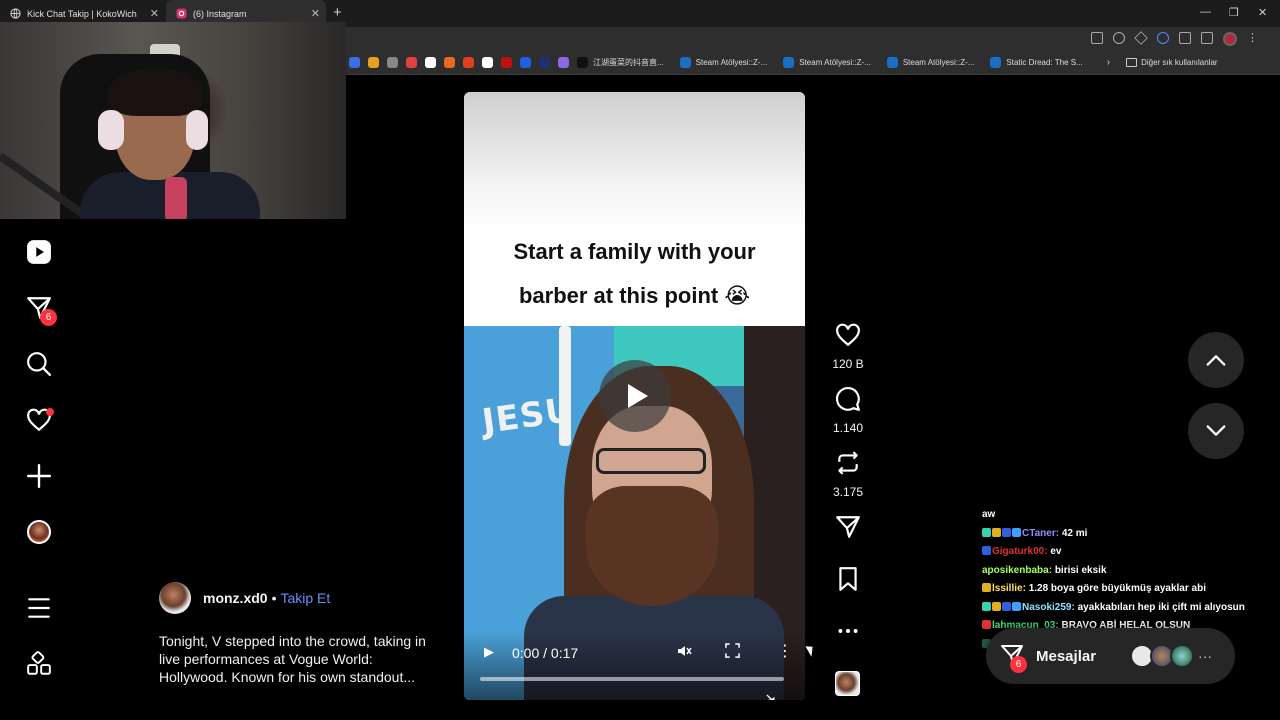  I want to click on follow-button: Takip Et, so click(305, 598).